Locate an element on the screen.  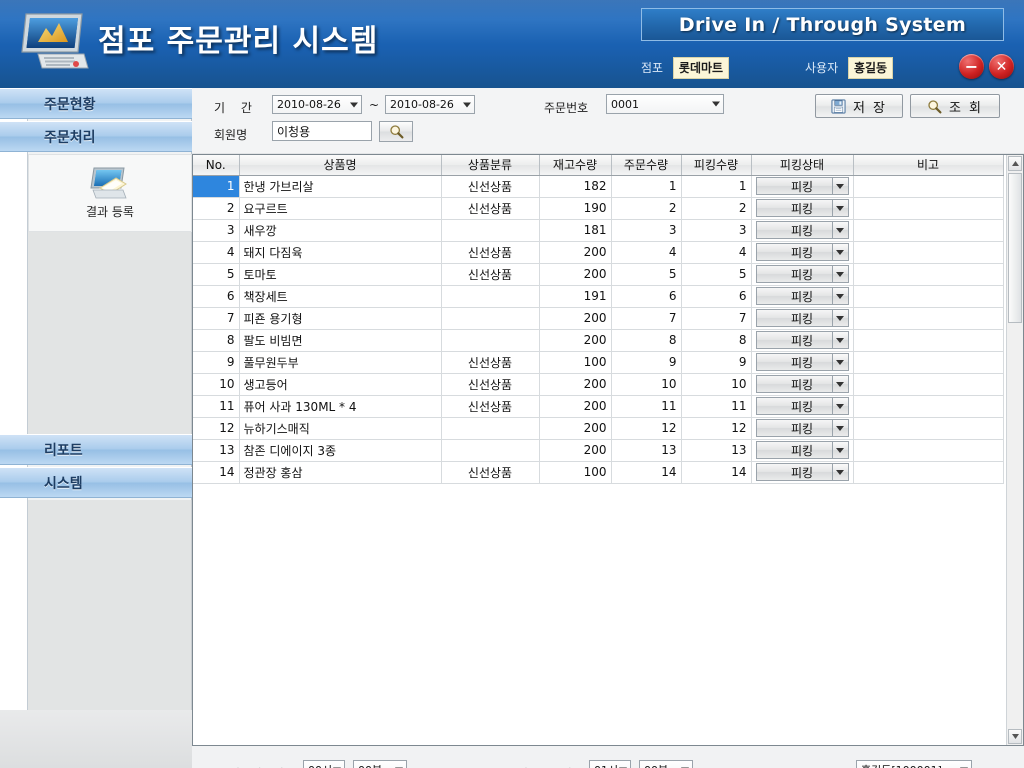
cell-name: 참존 디에이지 3종 is located at coordinates (340, 450).